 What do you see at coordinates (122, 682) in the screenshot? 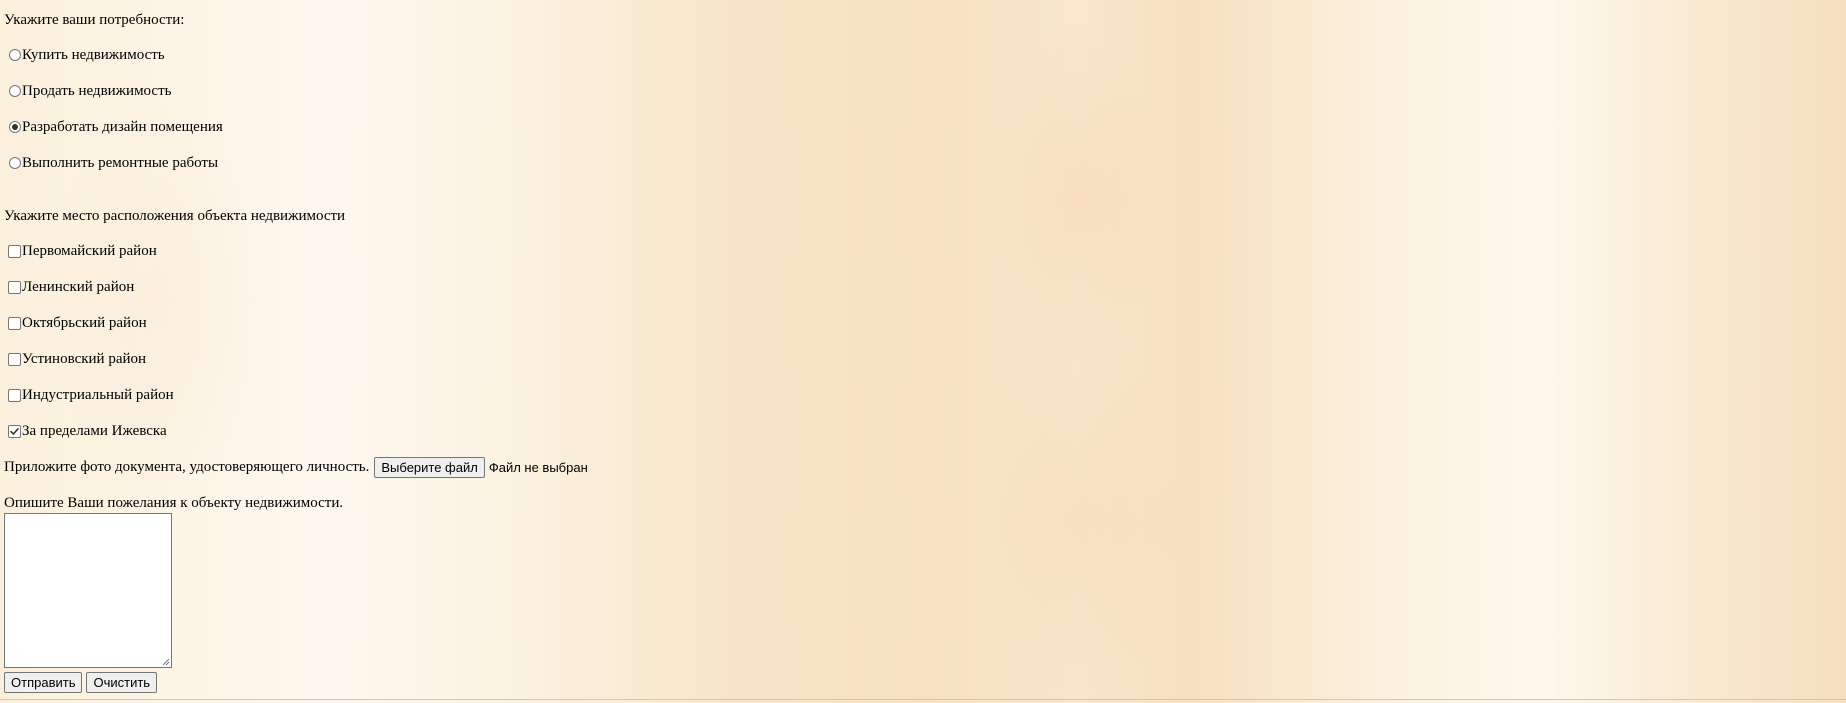
I see `reset-button: Очистить` at bounding box center [122, 682].